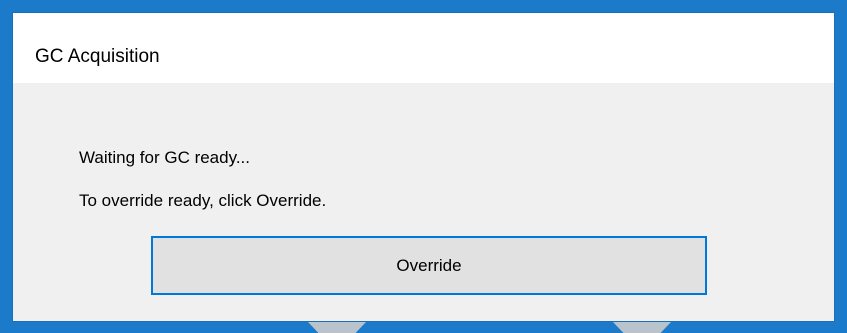  I want to click on override-button-label: Override, so click(429, 265).